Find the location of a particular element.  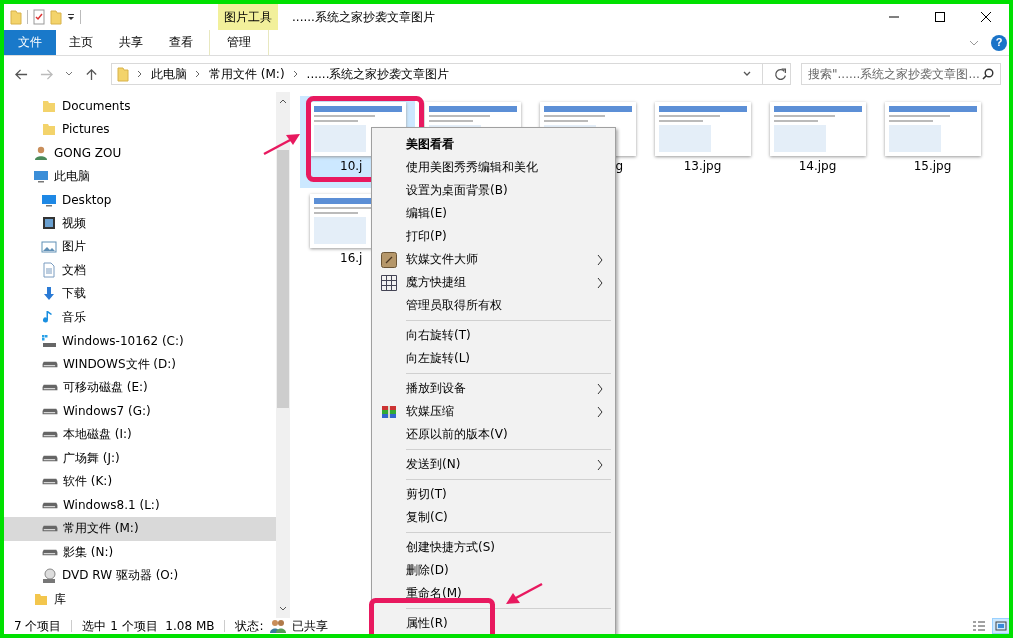

state-label: 状态: is located at coordinates (249, 625).